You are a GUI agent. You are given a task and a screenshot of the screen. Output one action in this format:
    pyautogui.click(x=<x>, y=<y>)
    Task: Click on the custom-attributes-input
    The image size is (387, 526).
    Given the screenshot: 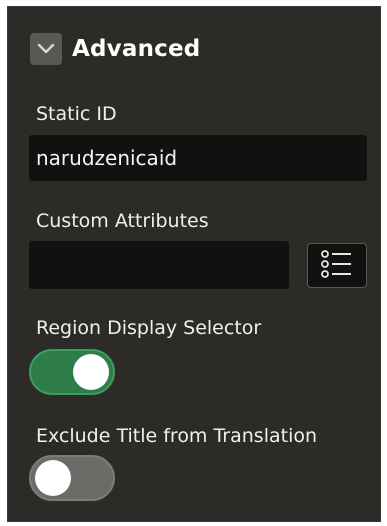 What is the action you would take?
    pyautogui.click(x=159, y=265)
    